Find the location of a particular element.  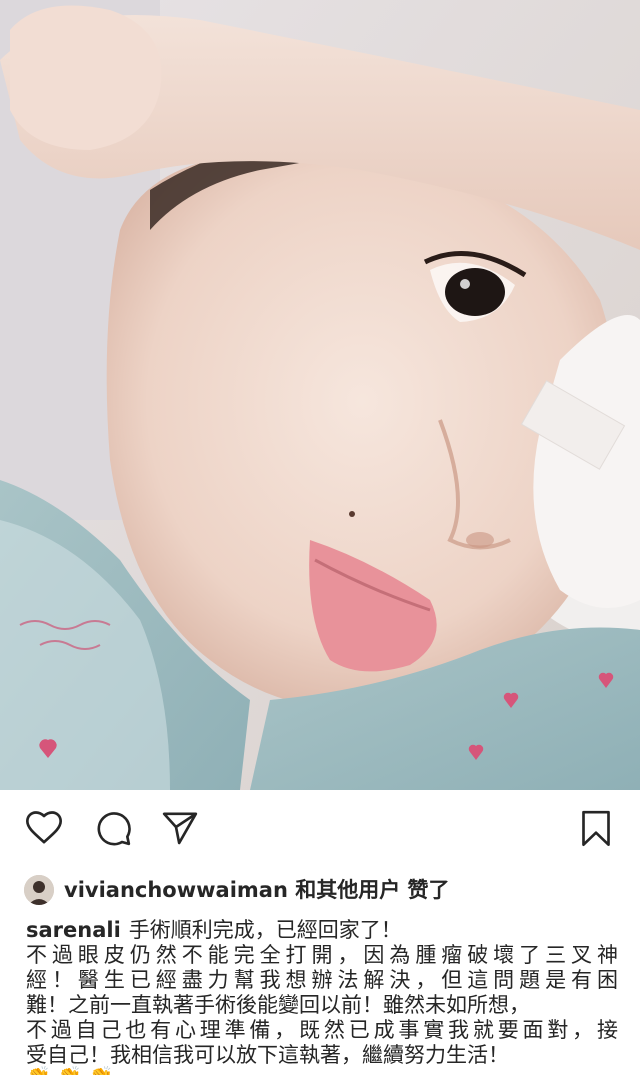

like-button is located at coordinates (44, 828).